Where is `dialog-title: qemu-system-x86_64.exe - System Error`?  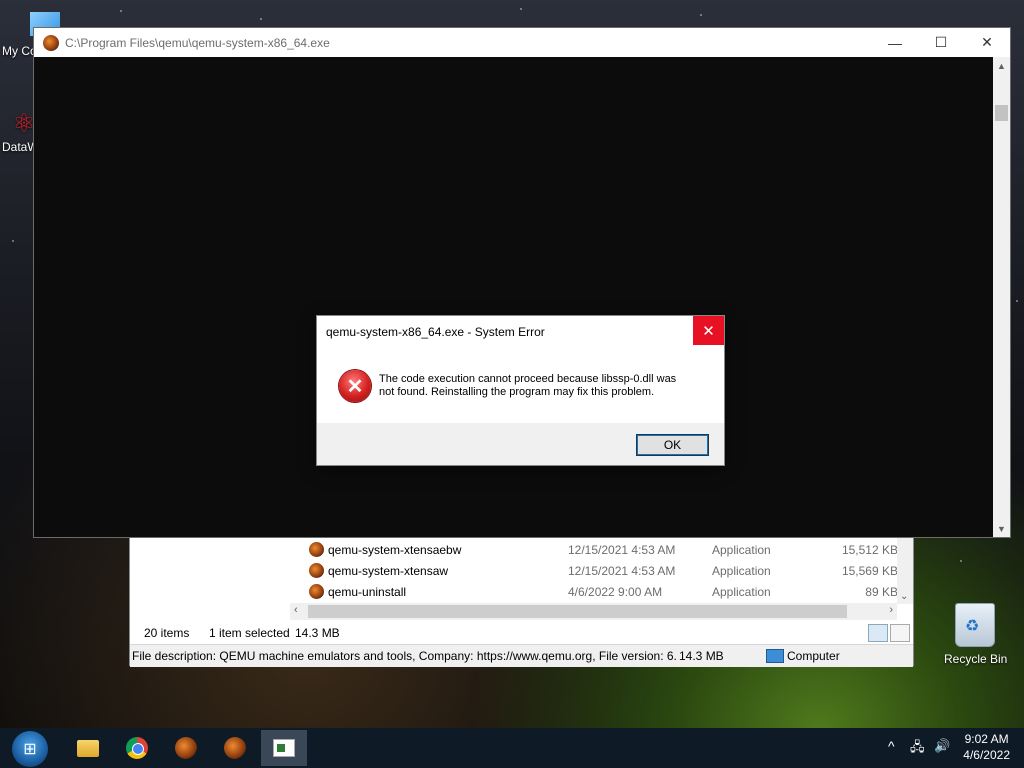 dialog-title: qemu-system-x86_64.exe - System Error is located at coordinates (435, 332).